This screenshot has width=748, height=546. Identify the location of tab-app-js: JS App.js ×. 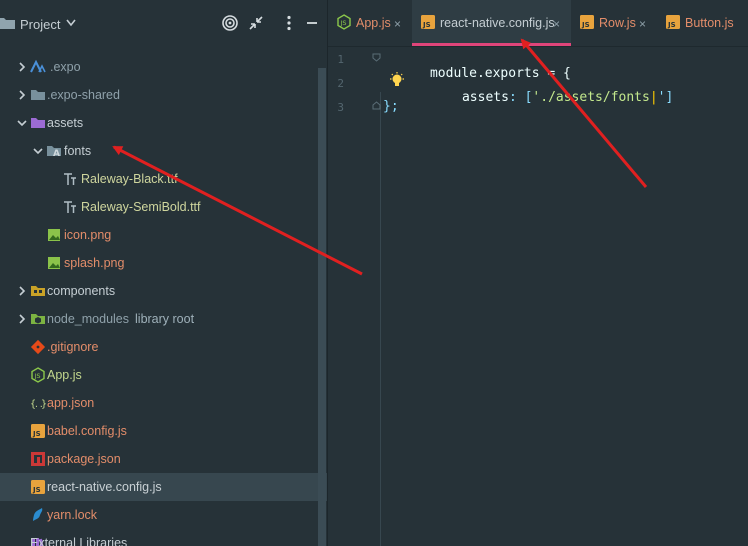
(370, 23).